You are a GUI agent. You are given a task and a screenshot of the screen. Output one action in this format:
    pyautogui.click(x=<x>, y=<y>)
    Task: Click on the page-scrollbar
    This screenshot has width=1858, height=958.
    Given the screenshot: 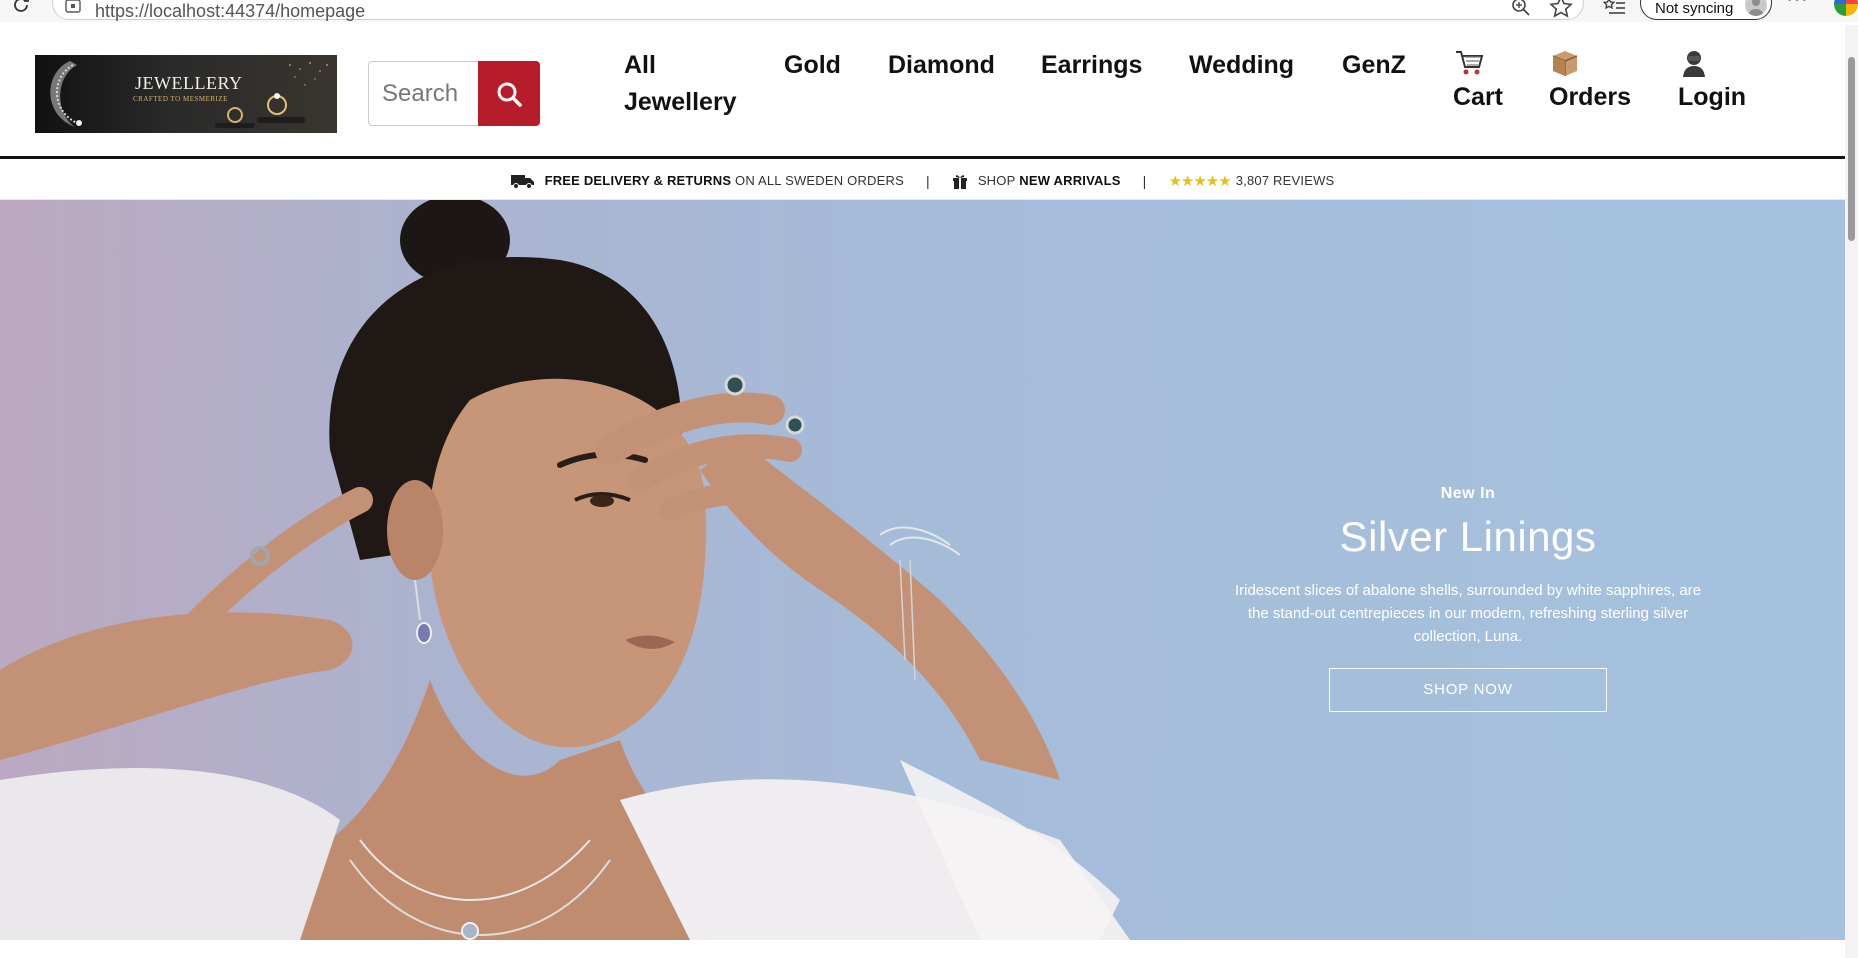 What is the action you would take?
    pyautogui.click(x=1851, y=491)
    